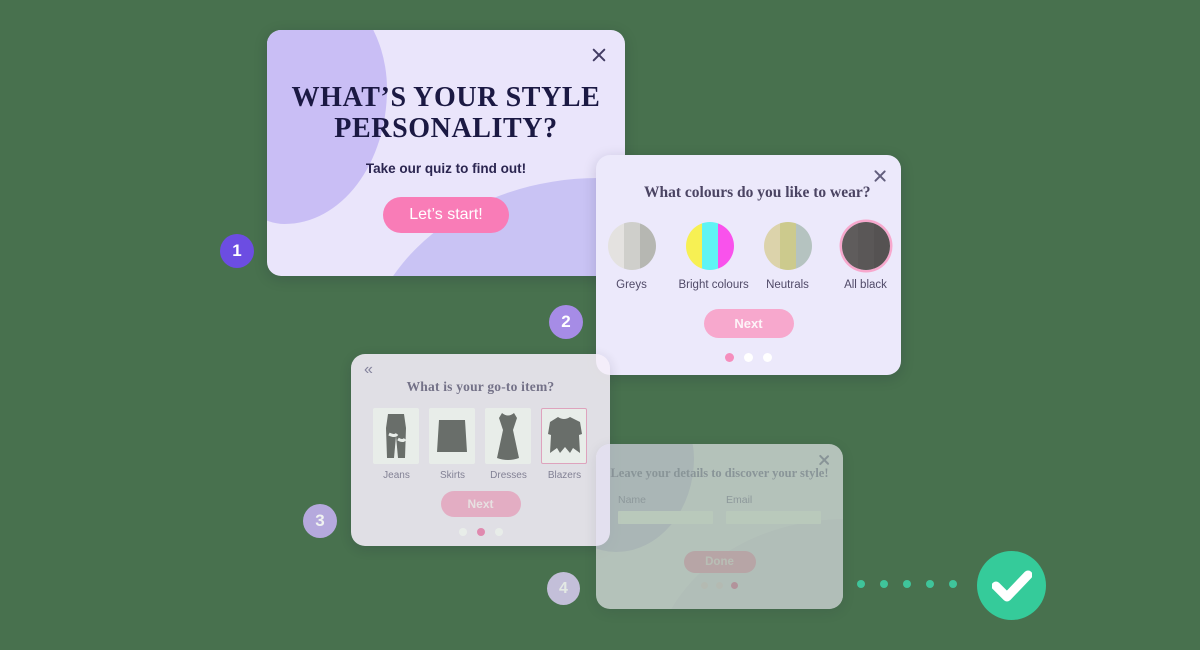 The image size is (1200, 650). I want to click on email-field-group: Email, so click(773, 510).